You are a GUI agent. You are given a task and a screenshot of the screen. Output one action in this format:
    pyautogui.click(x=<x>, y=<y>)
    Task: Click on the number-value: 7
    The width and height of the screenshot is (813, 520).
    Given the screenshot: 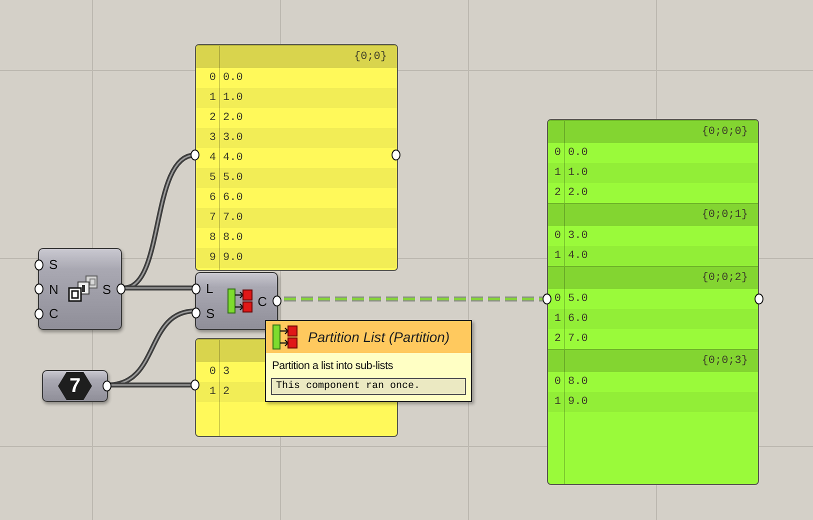 What is the action you would take?
    pyautogui.click(x=75, y=386)
    